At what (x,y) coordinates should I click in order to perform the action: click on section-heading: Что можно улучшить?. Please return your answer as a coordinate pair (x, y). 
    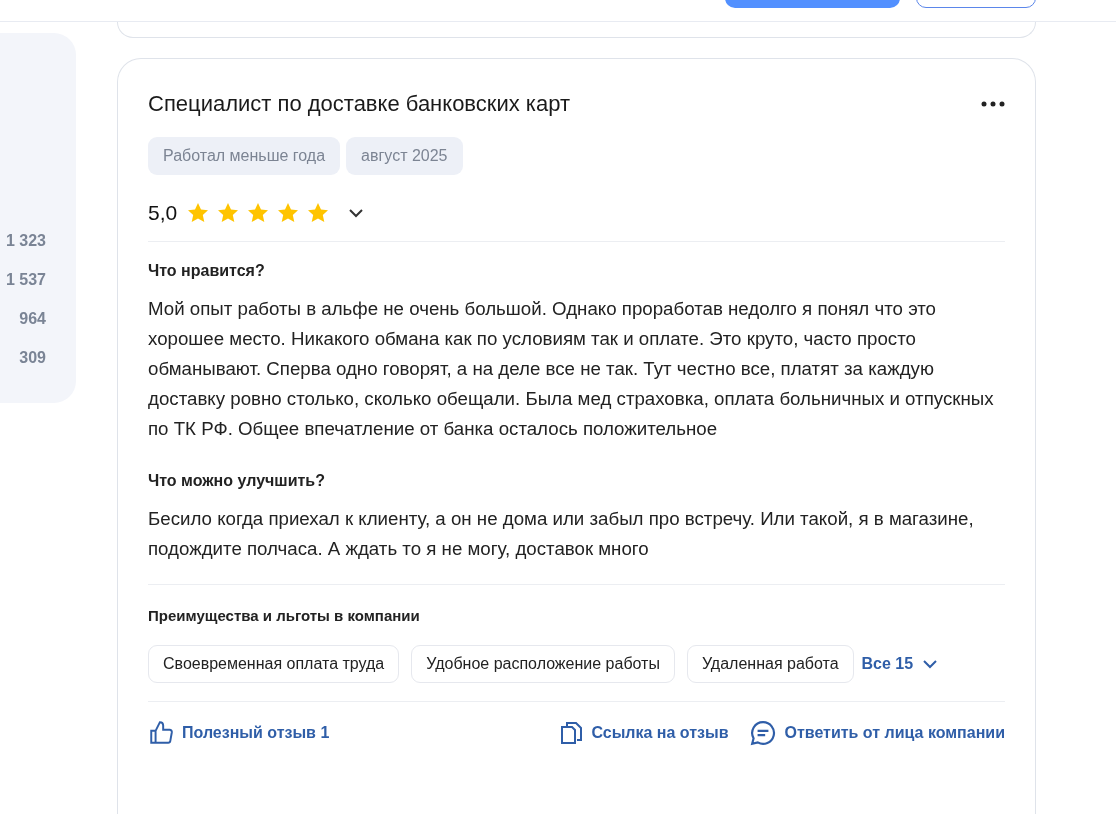
    Looking at the image, I should click on (237, 481).